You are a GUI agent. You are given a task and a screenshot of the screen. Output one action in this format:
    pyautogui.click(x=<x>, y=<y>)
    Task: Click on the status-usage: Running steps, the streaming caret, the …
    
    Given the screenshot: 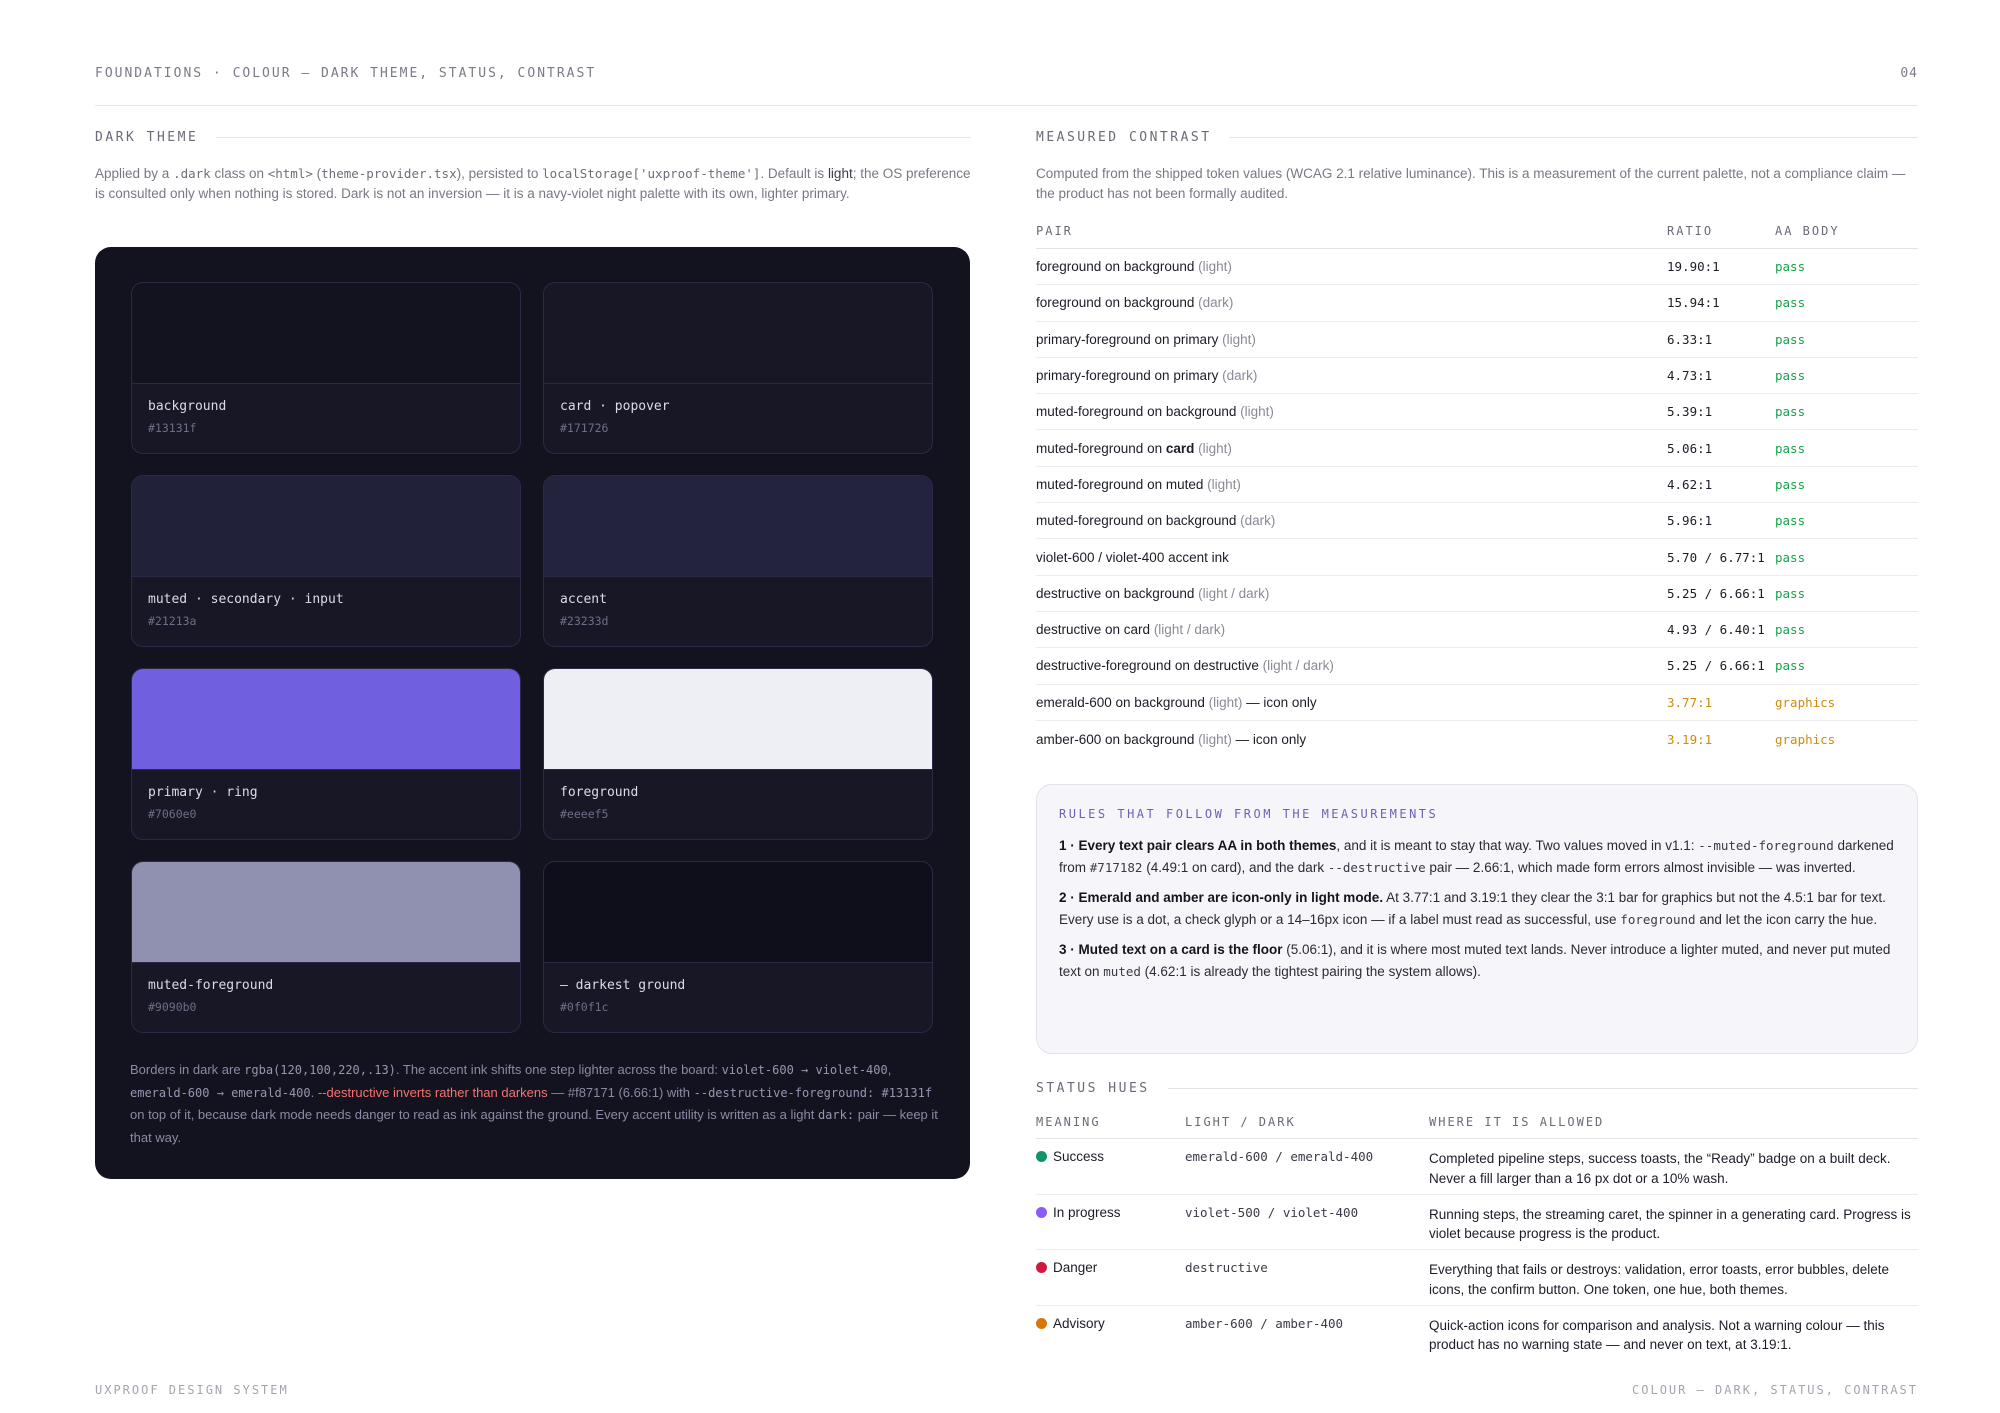 What is the action you would take?
    pyautogui.click(x=1670, y=1224)
    